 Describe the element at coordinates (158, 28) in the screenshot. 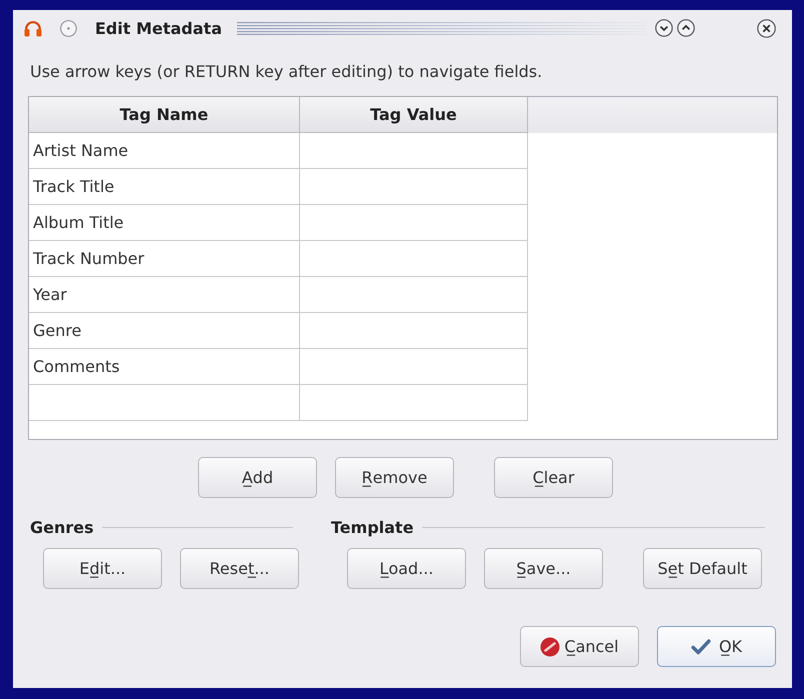

I see `window-title: Edit Metadata` at that location.